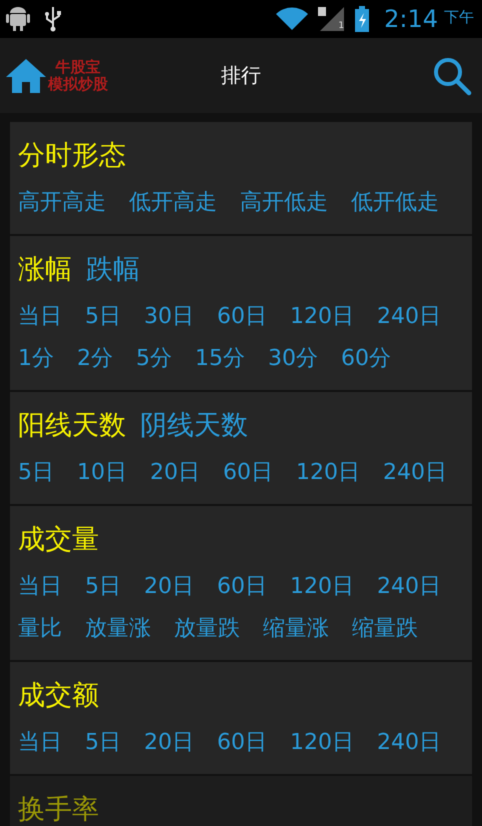  I want to click on ranking-link: 缩量跌, so click(385, 629).